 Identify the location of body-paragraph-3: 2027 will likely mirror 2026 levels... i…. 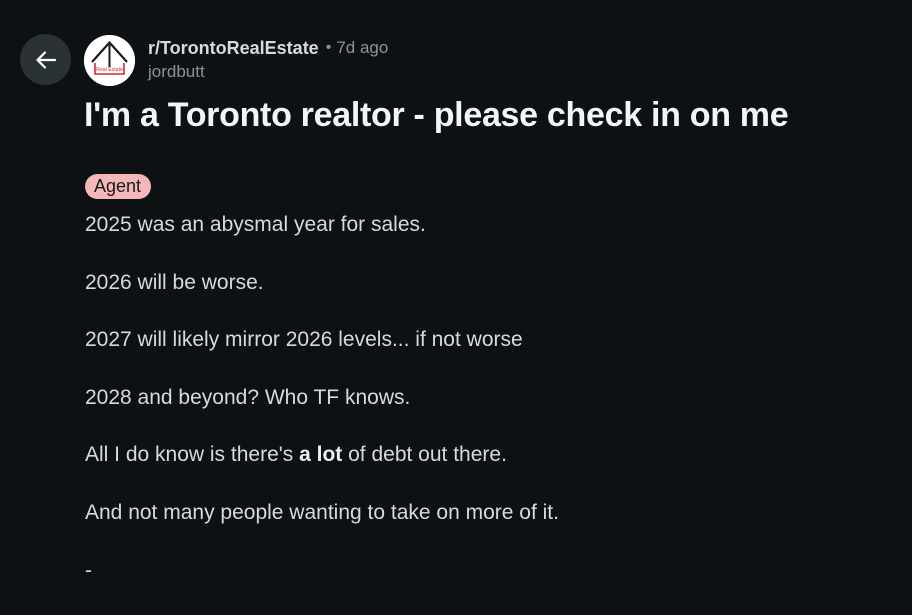
(304, 340).